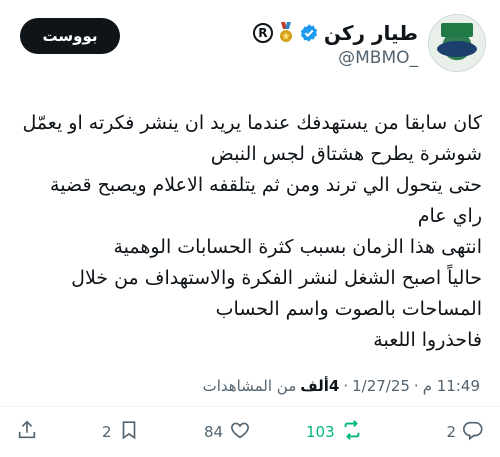  I want to click on reply-button: 2, so click(465, 432).